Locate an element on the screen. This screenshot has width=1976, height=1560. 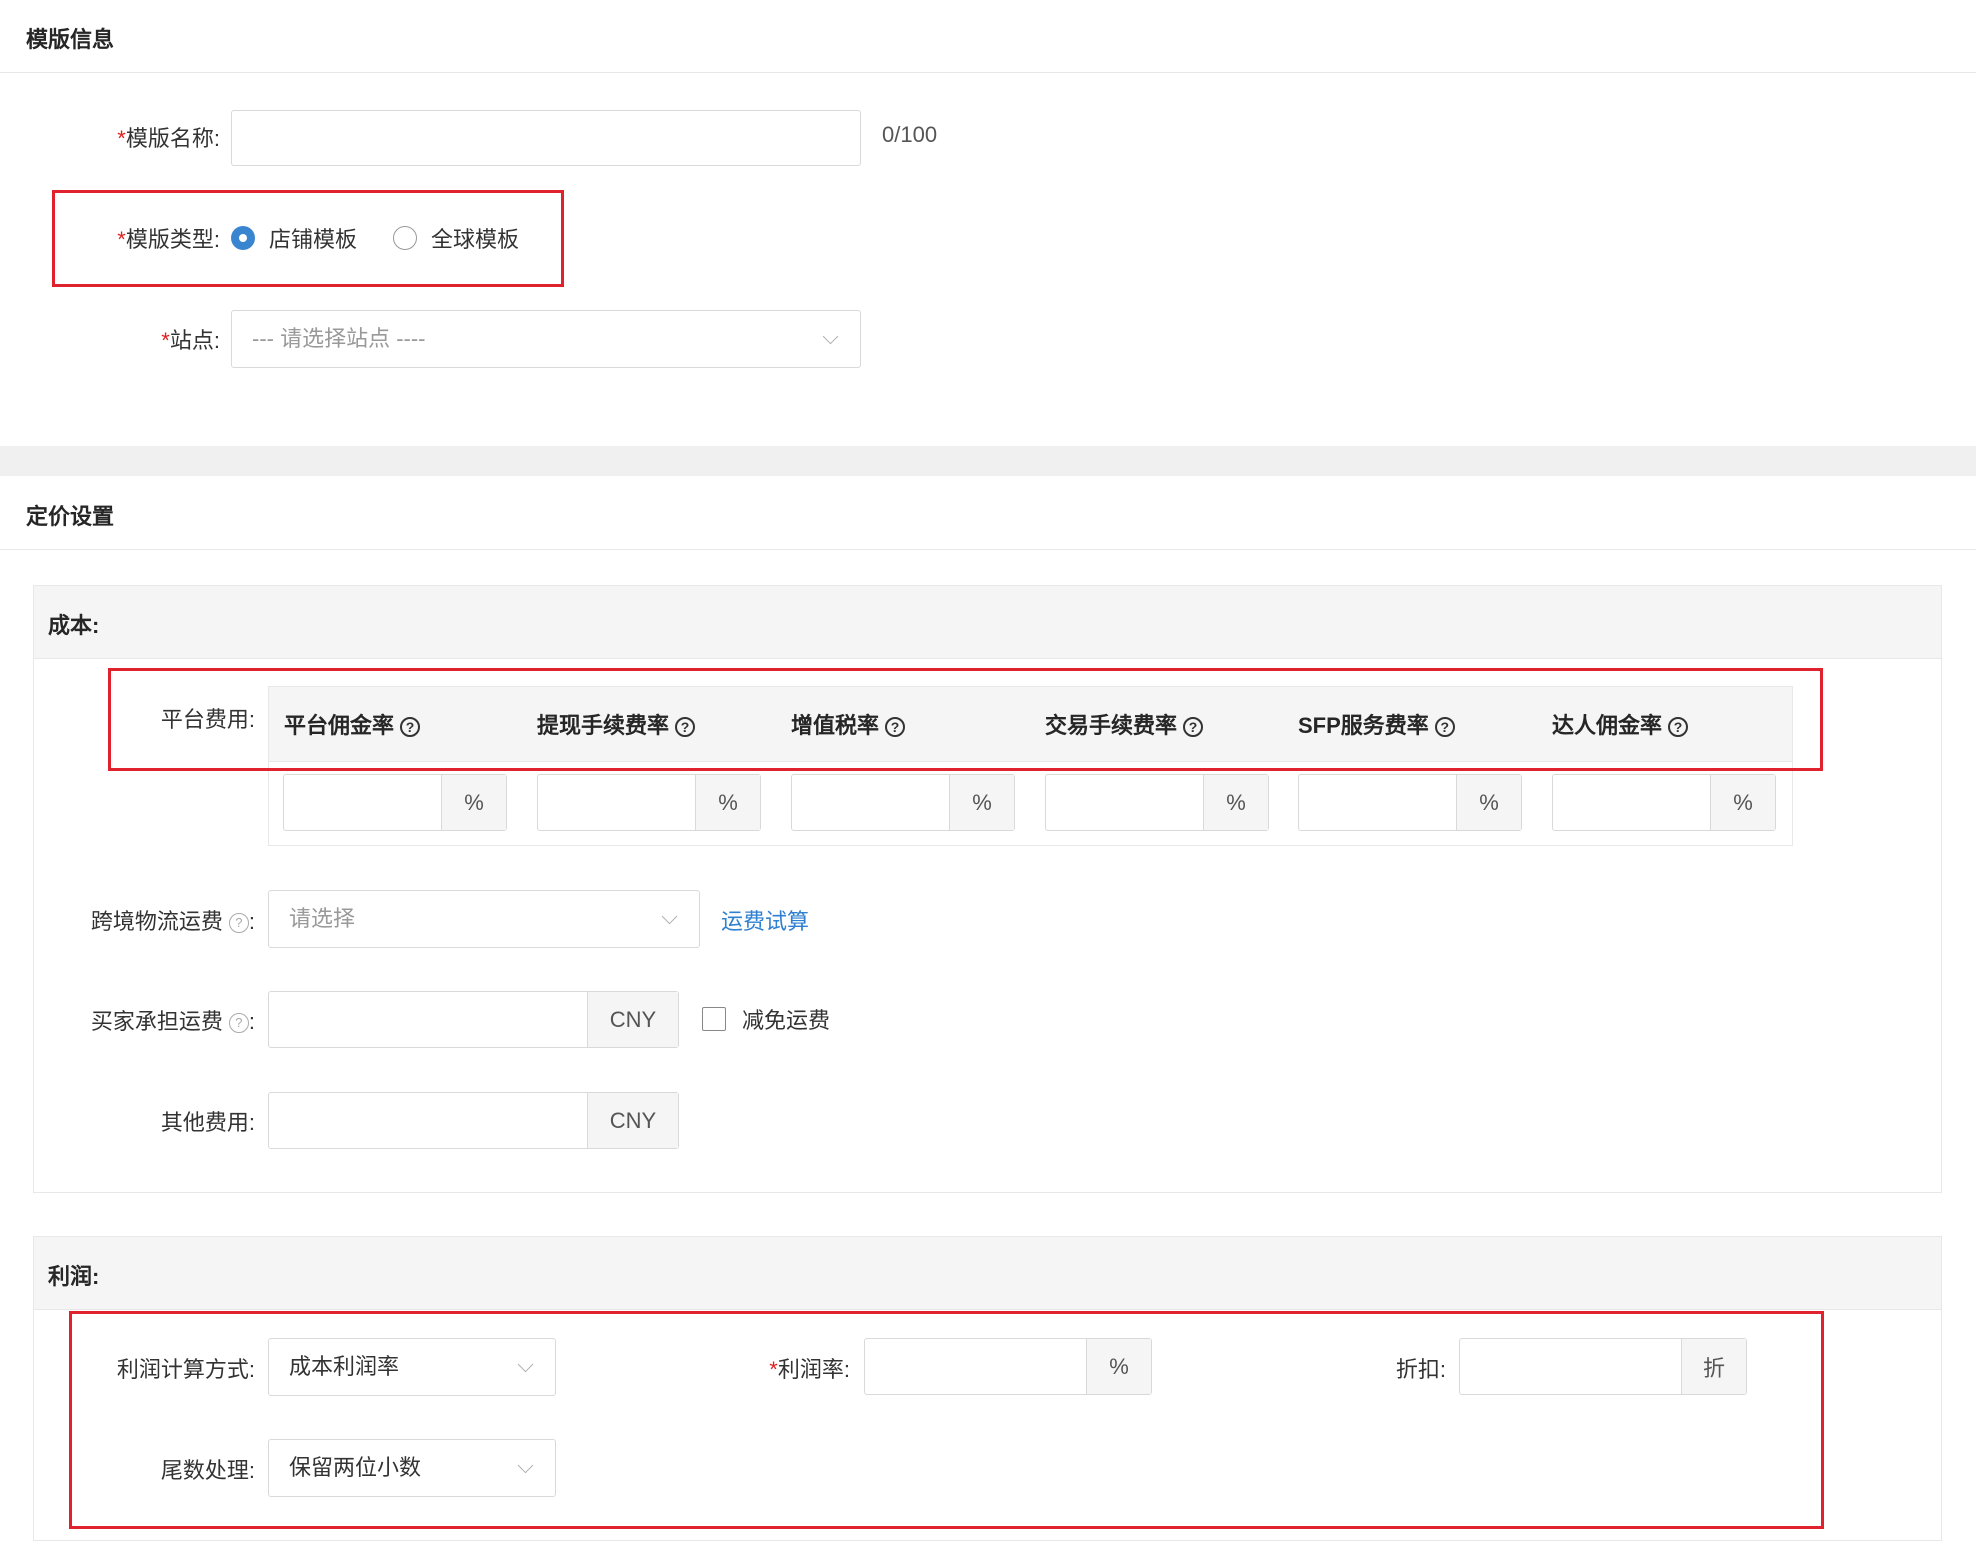
profit-method-value: 成本利润率 is located at coordinates (344, 1366).